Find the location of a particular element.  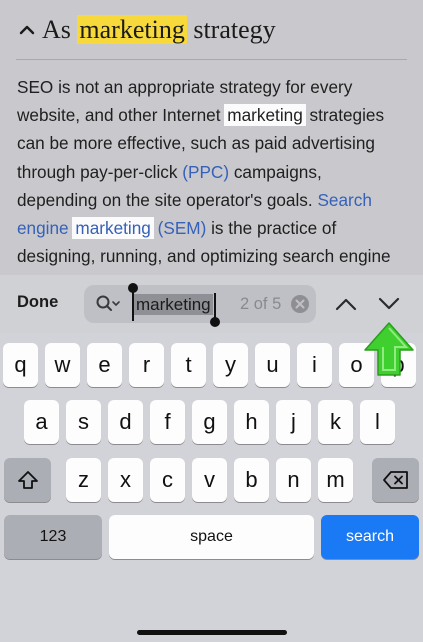

key-t: t is located at coordinates (188, 365).